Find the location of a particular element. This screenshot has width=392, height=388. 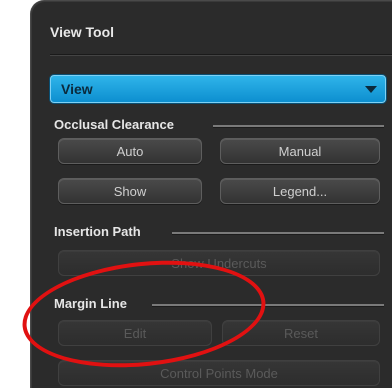

show-button: Show is located at coordinates (130, 191).